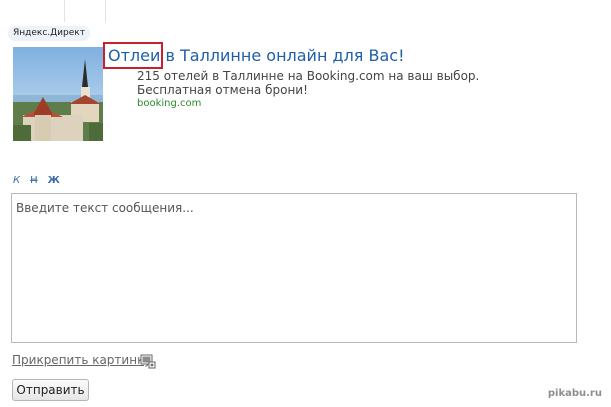  Describe the element at coordinates (81, 360) in the screenshot. I see `attach-image-link: Прикрепить картинку` at that location.